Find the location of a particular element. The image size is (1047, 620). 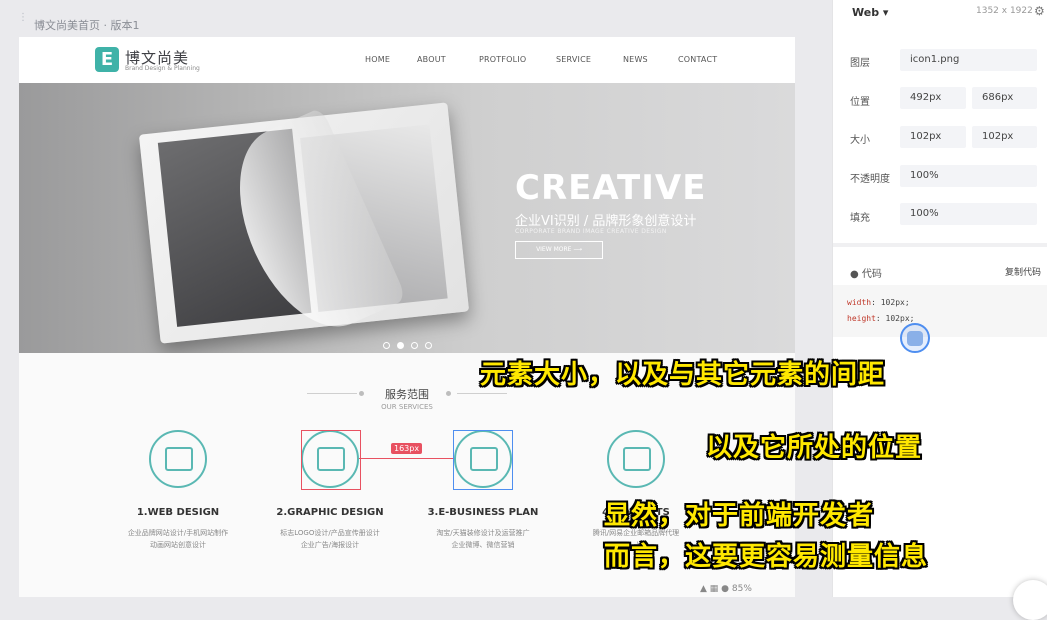

cursor-icon is located at coordinates (915, 338).